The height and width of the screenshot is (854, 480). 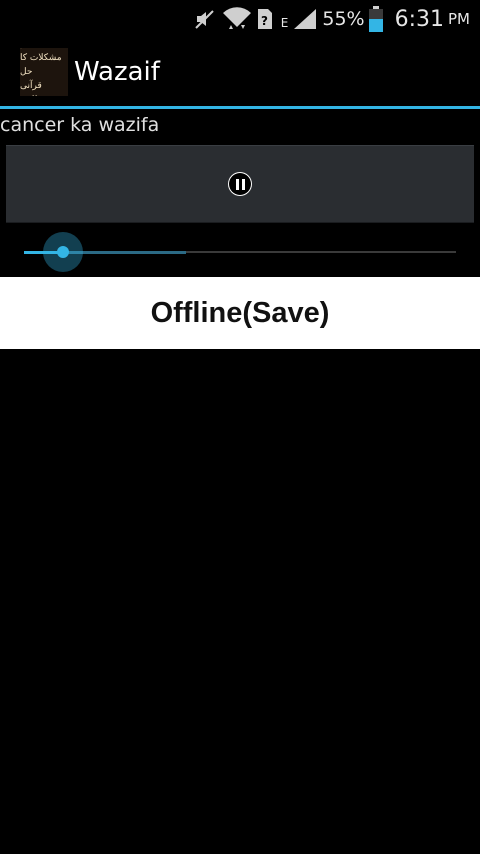 I want to click on offline-save-button: Offline(Save), so click(x=240, y=313).